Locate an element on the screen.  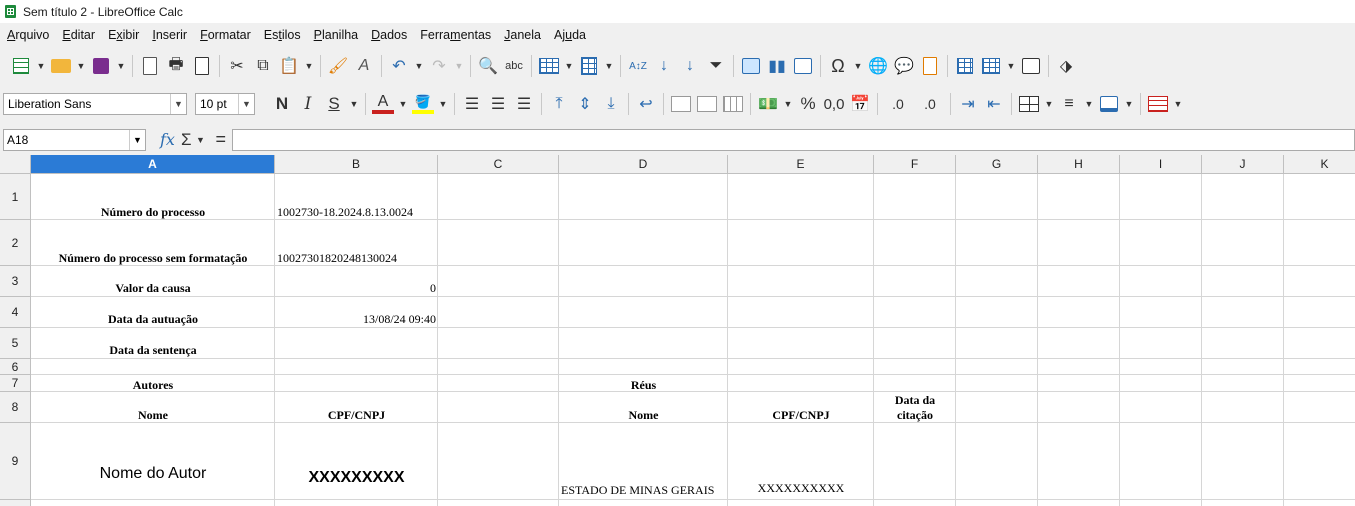
paste-dropdown-icon: ▼ is located at coordinates (309, 66).